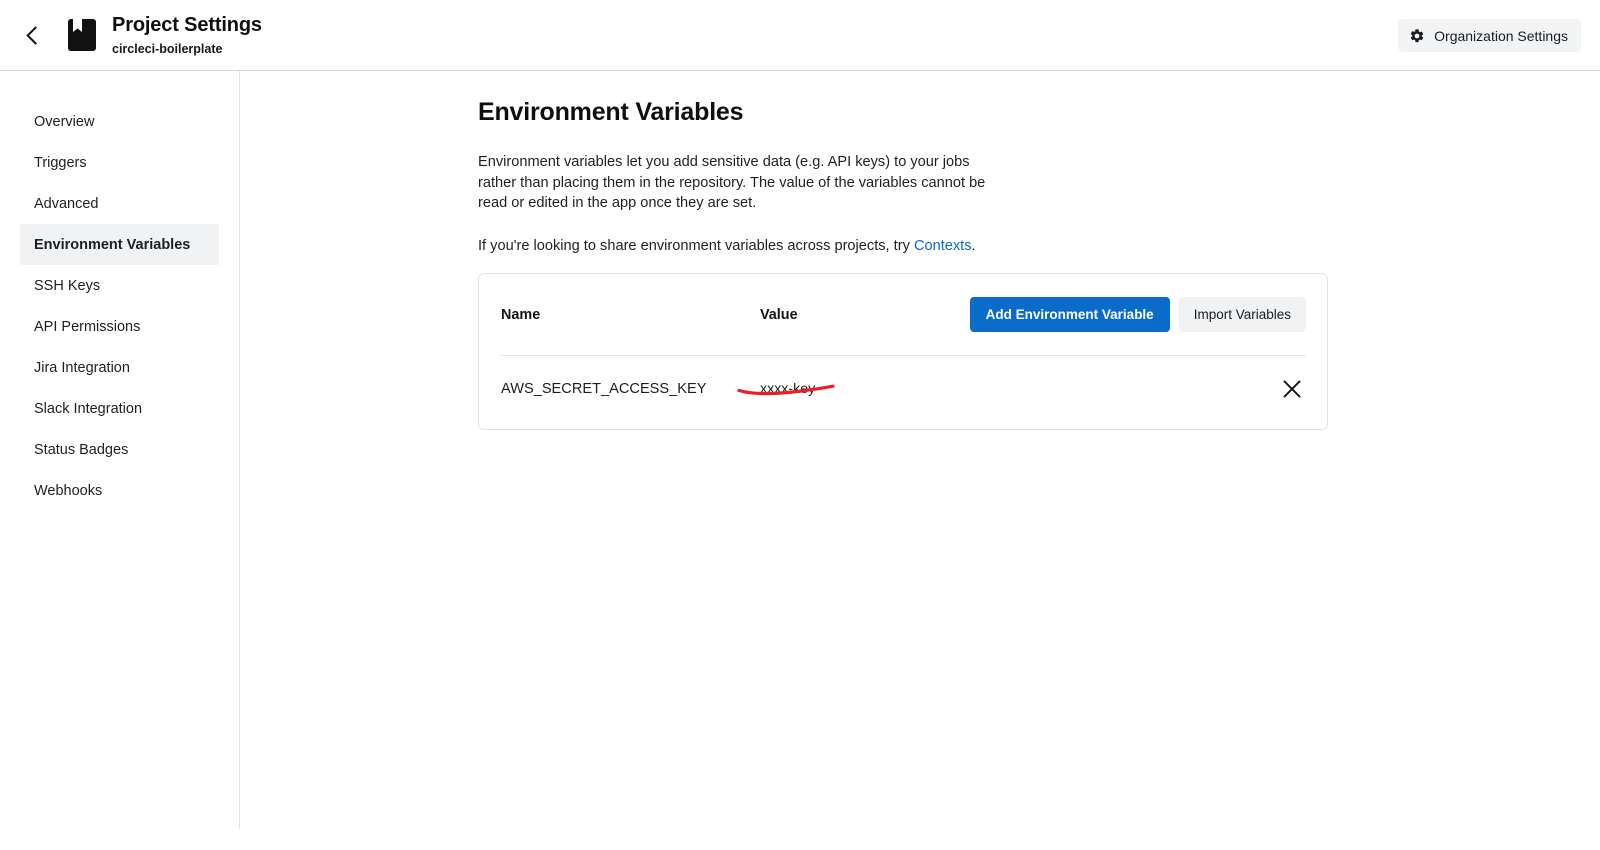 Image resolution: width=1600 pixels, height=850 pixels. Describe the element at coordinates (81, 449) in the screenshot. I see `sidebar-item-label: Status Badges` at that location.